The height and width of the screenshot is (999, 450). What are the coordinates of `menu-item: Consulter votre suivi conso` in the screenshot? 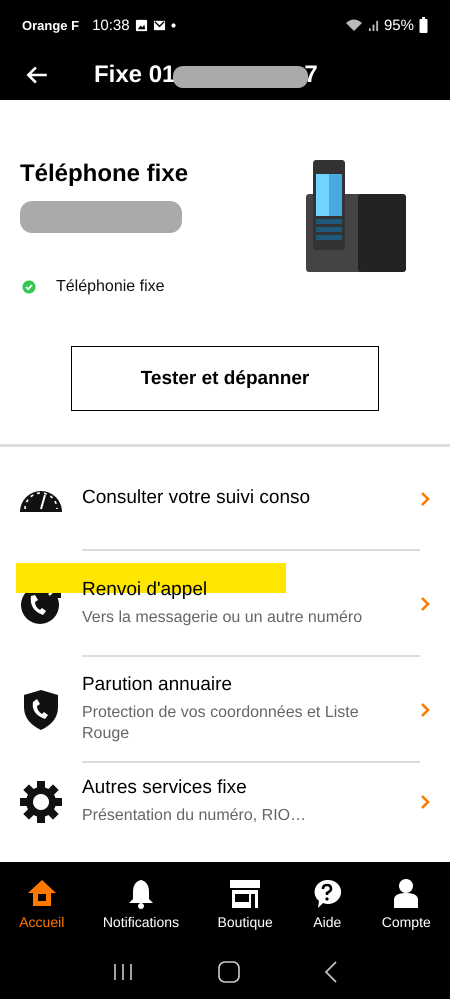 It's located at (225, 499).